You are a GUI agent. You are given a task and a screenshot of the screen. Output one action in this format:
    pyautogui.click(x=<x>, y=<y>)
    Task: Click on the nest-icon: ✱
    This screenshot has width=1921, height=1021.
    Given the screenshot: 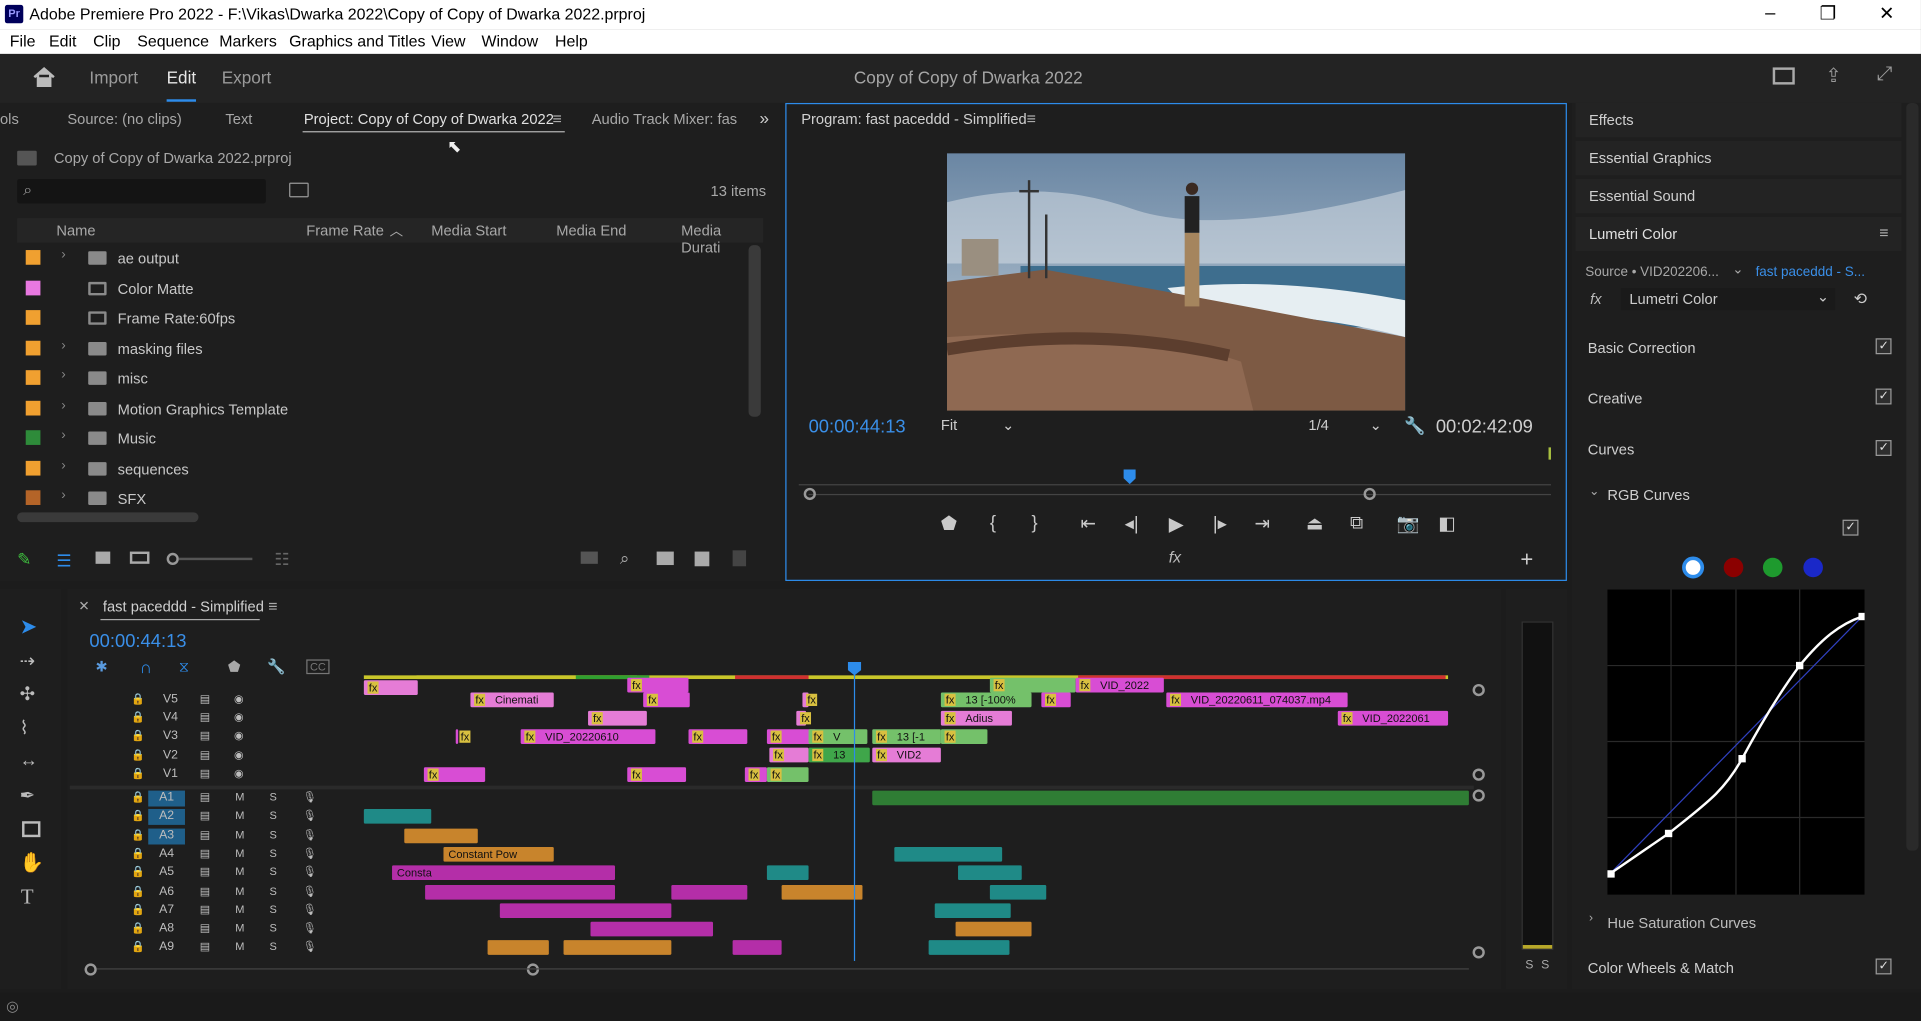 What is the action you would take?
    pyautogui.click(x=102, y=666)
    